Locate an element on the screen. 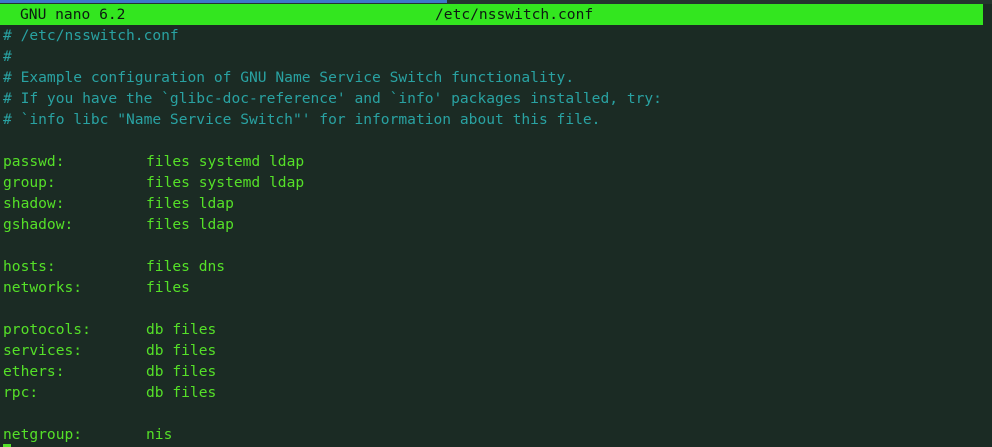 The width and height of the screenshot is (992, 447). config-key: passwd: is located at coordinates (34, 161).